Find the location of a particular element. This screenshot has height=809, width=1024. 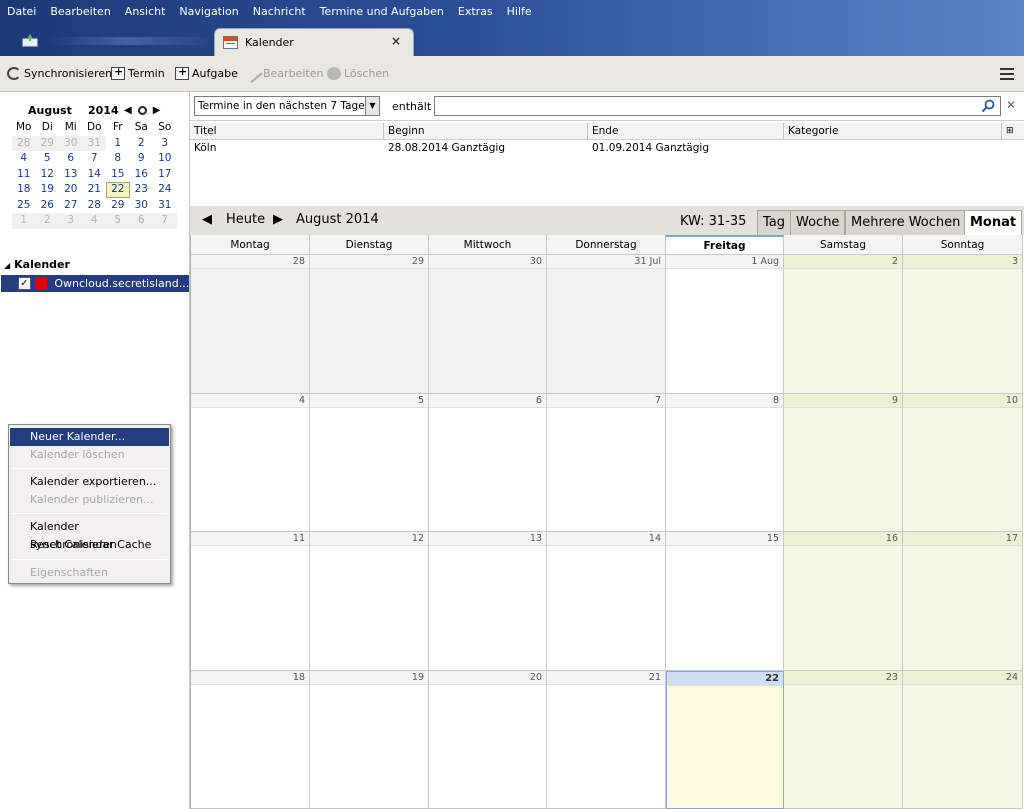

mini-calendar-day: 1 is located at coordinates (118, 144).